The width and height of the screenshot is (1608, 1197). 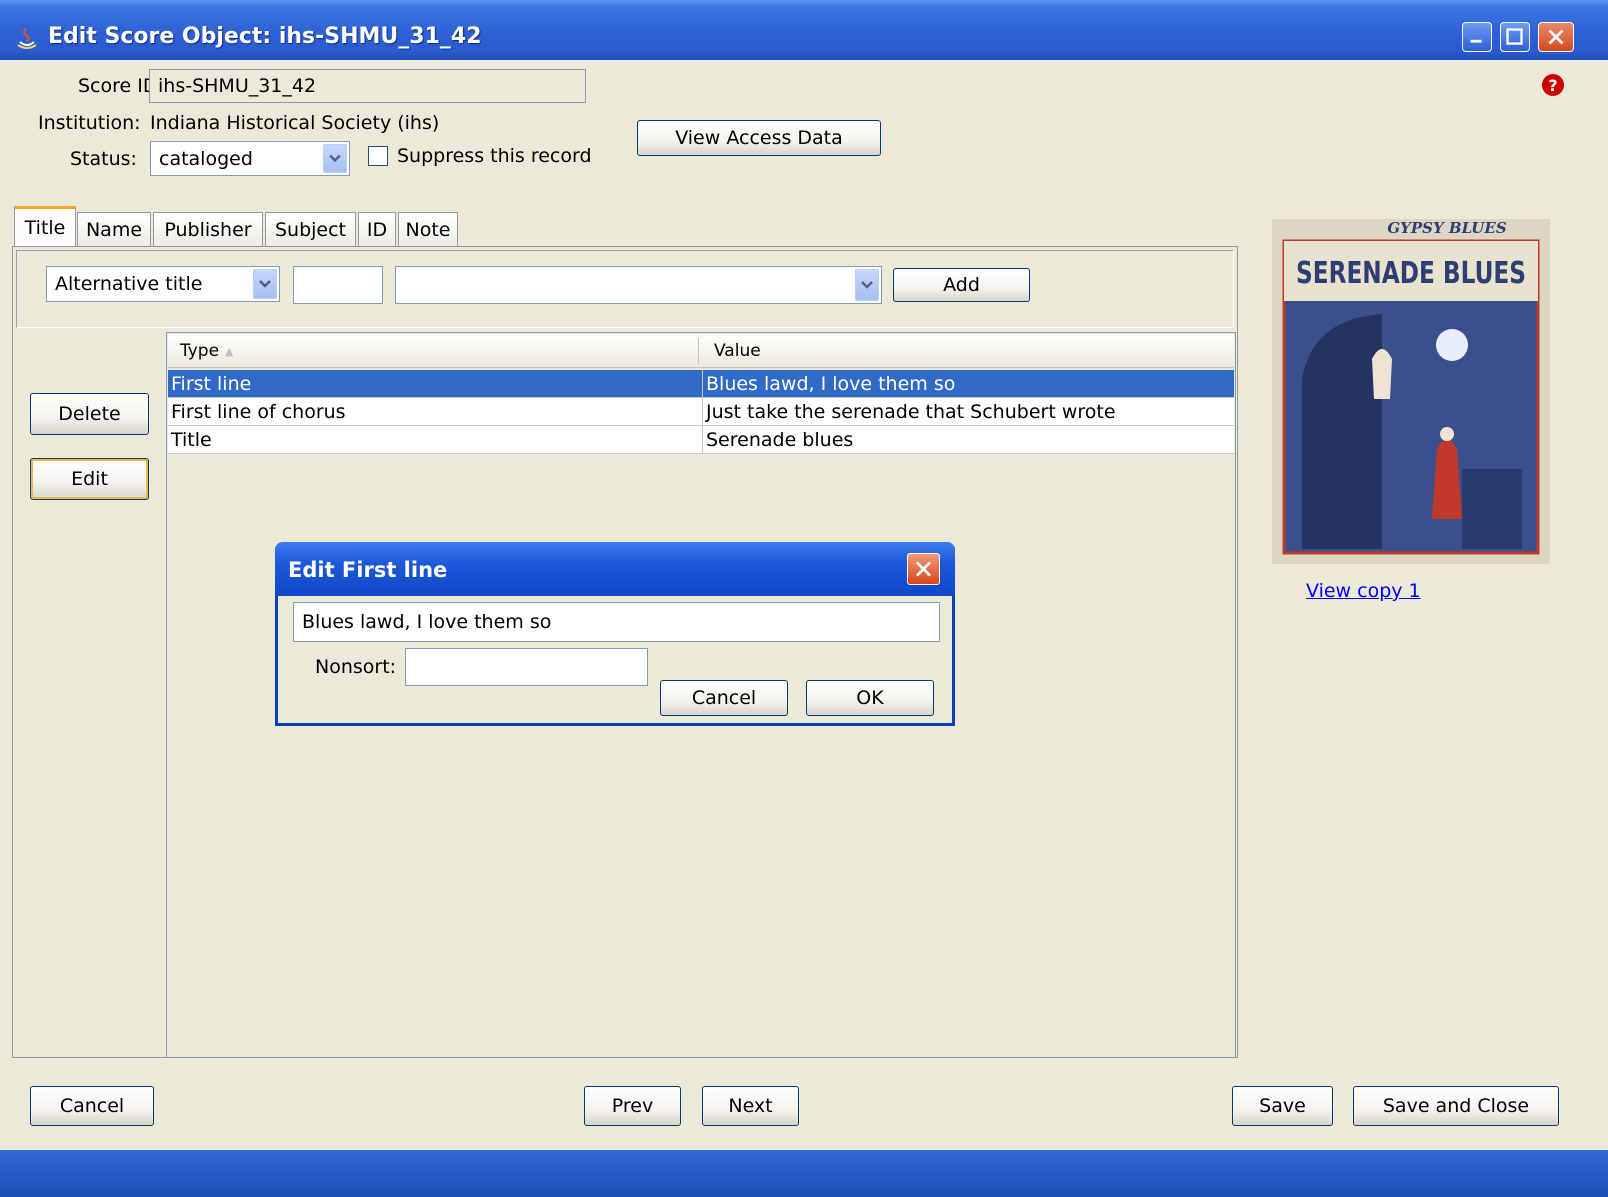 I want to click on prev-button: Prev, so click(x=632, y=1106).